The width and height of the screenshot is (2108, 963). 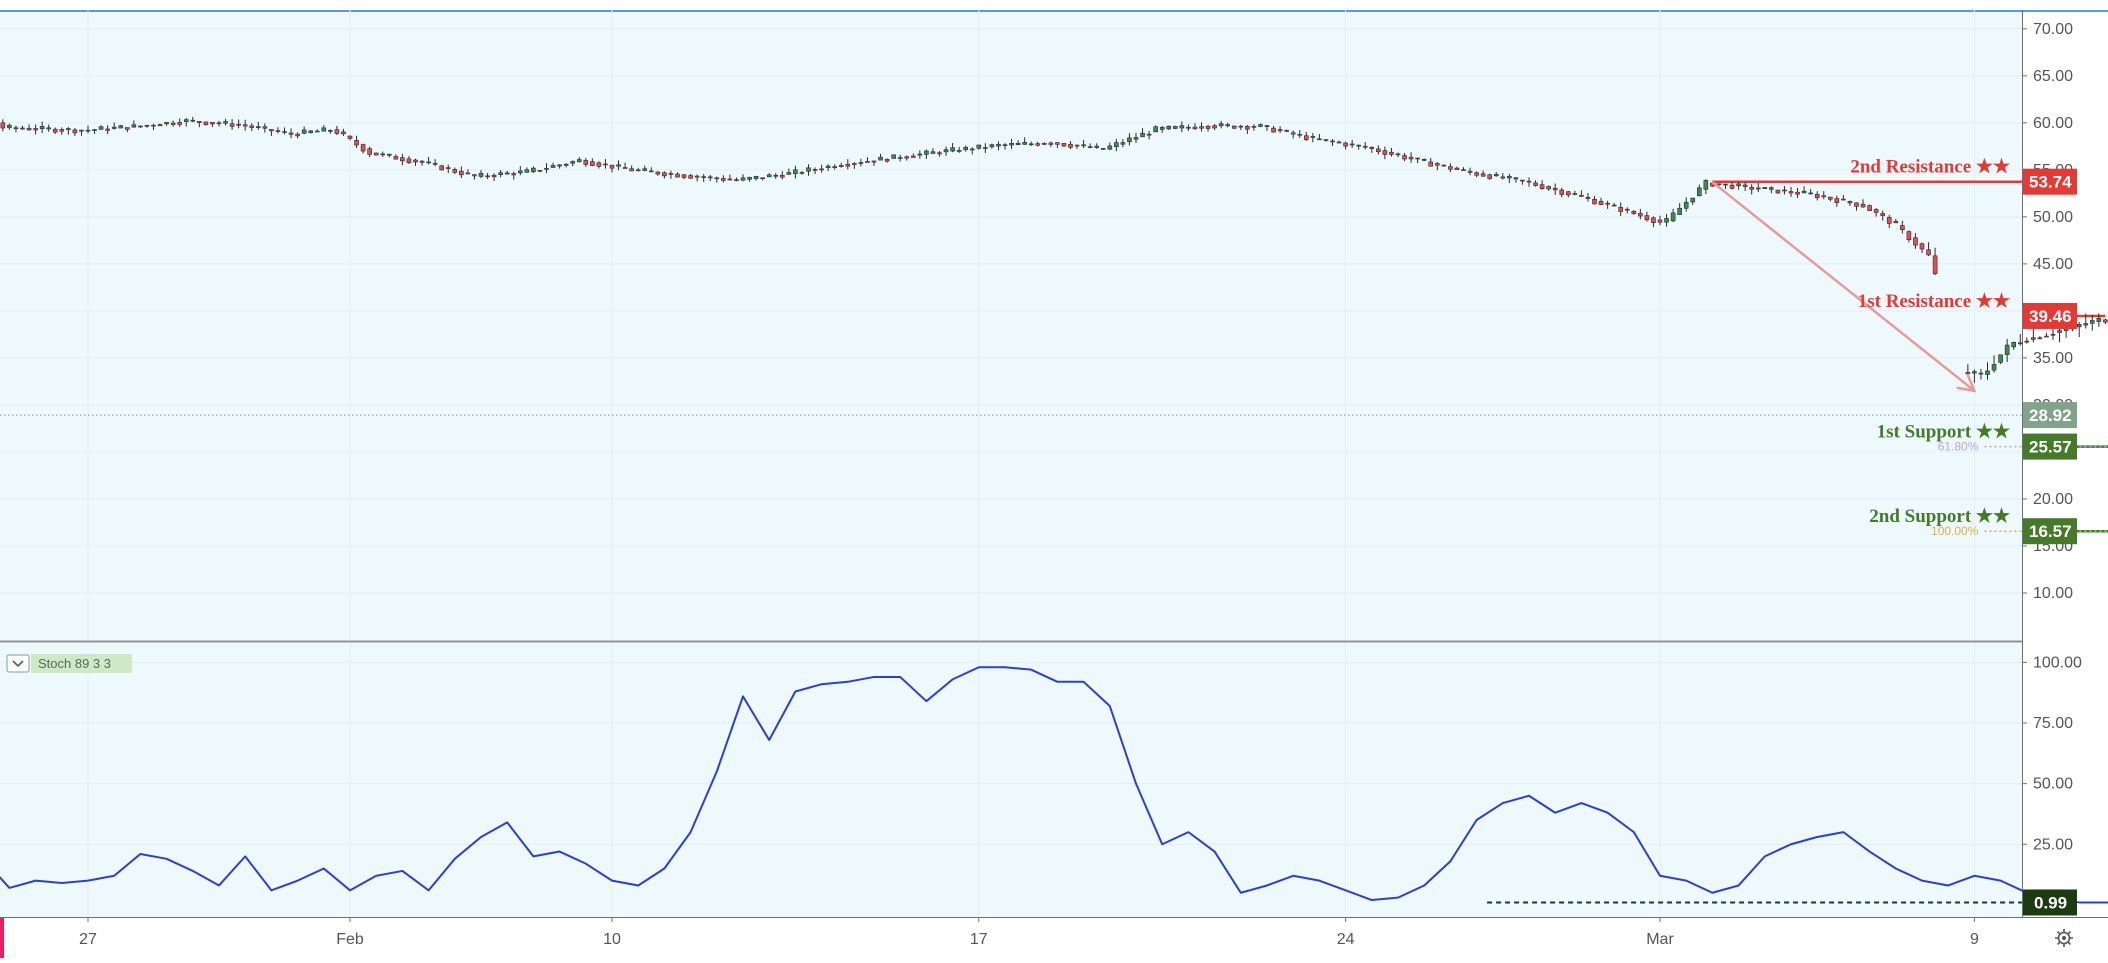 I want to click on level-value-label: 16.57, so click(x=2050, y=531).